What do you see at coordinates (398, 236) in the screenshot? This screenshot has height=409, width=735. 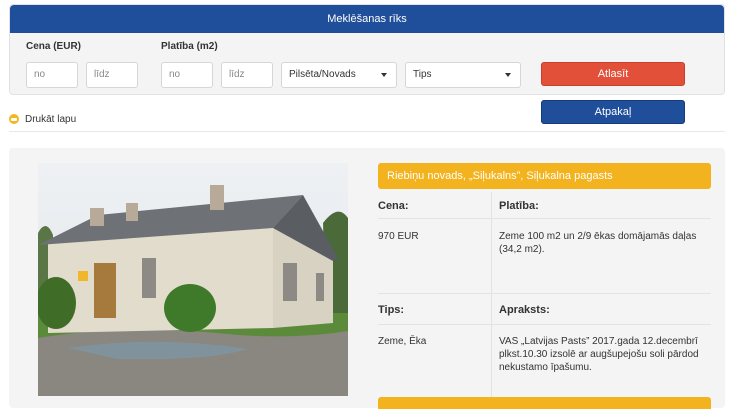 I see `price-value: 970 EUR` at bounding box center [398, 236].